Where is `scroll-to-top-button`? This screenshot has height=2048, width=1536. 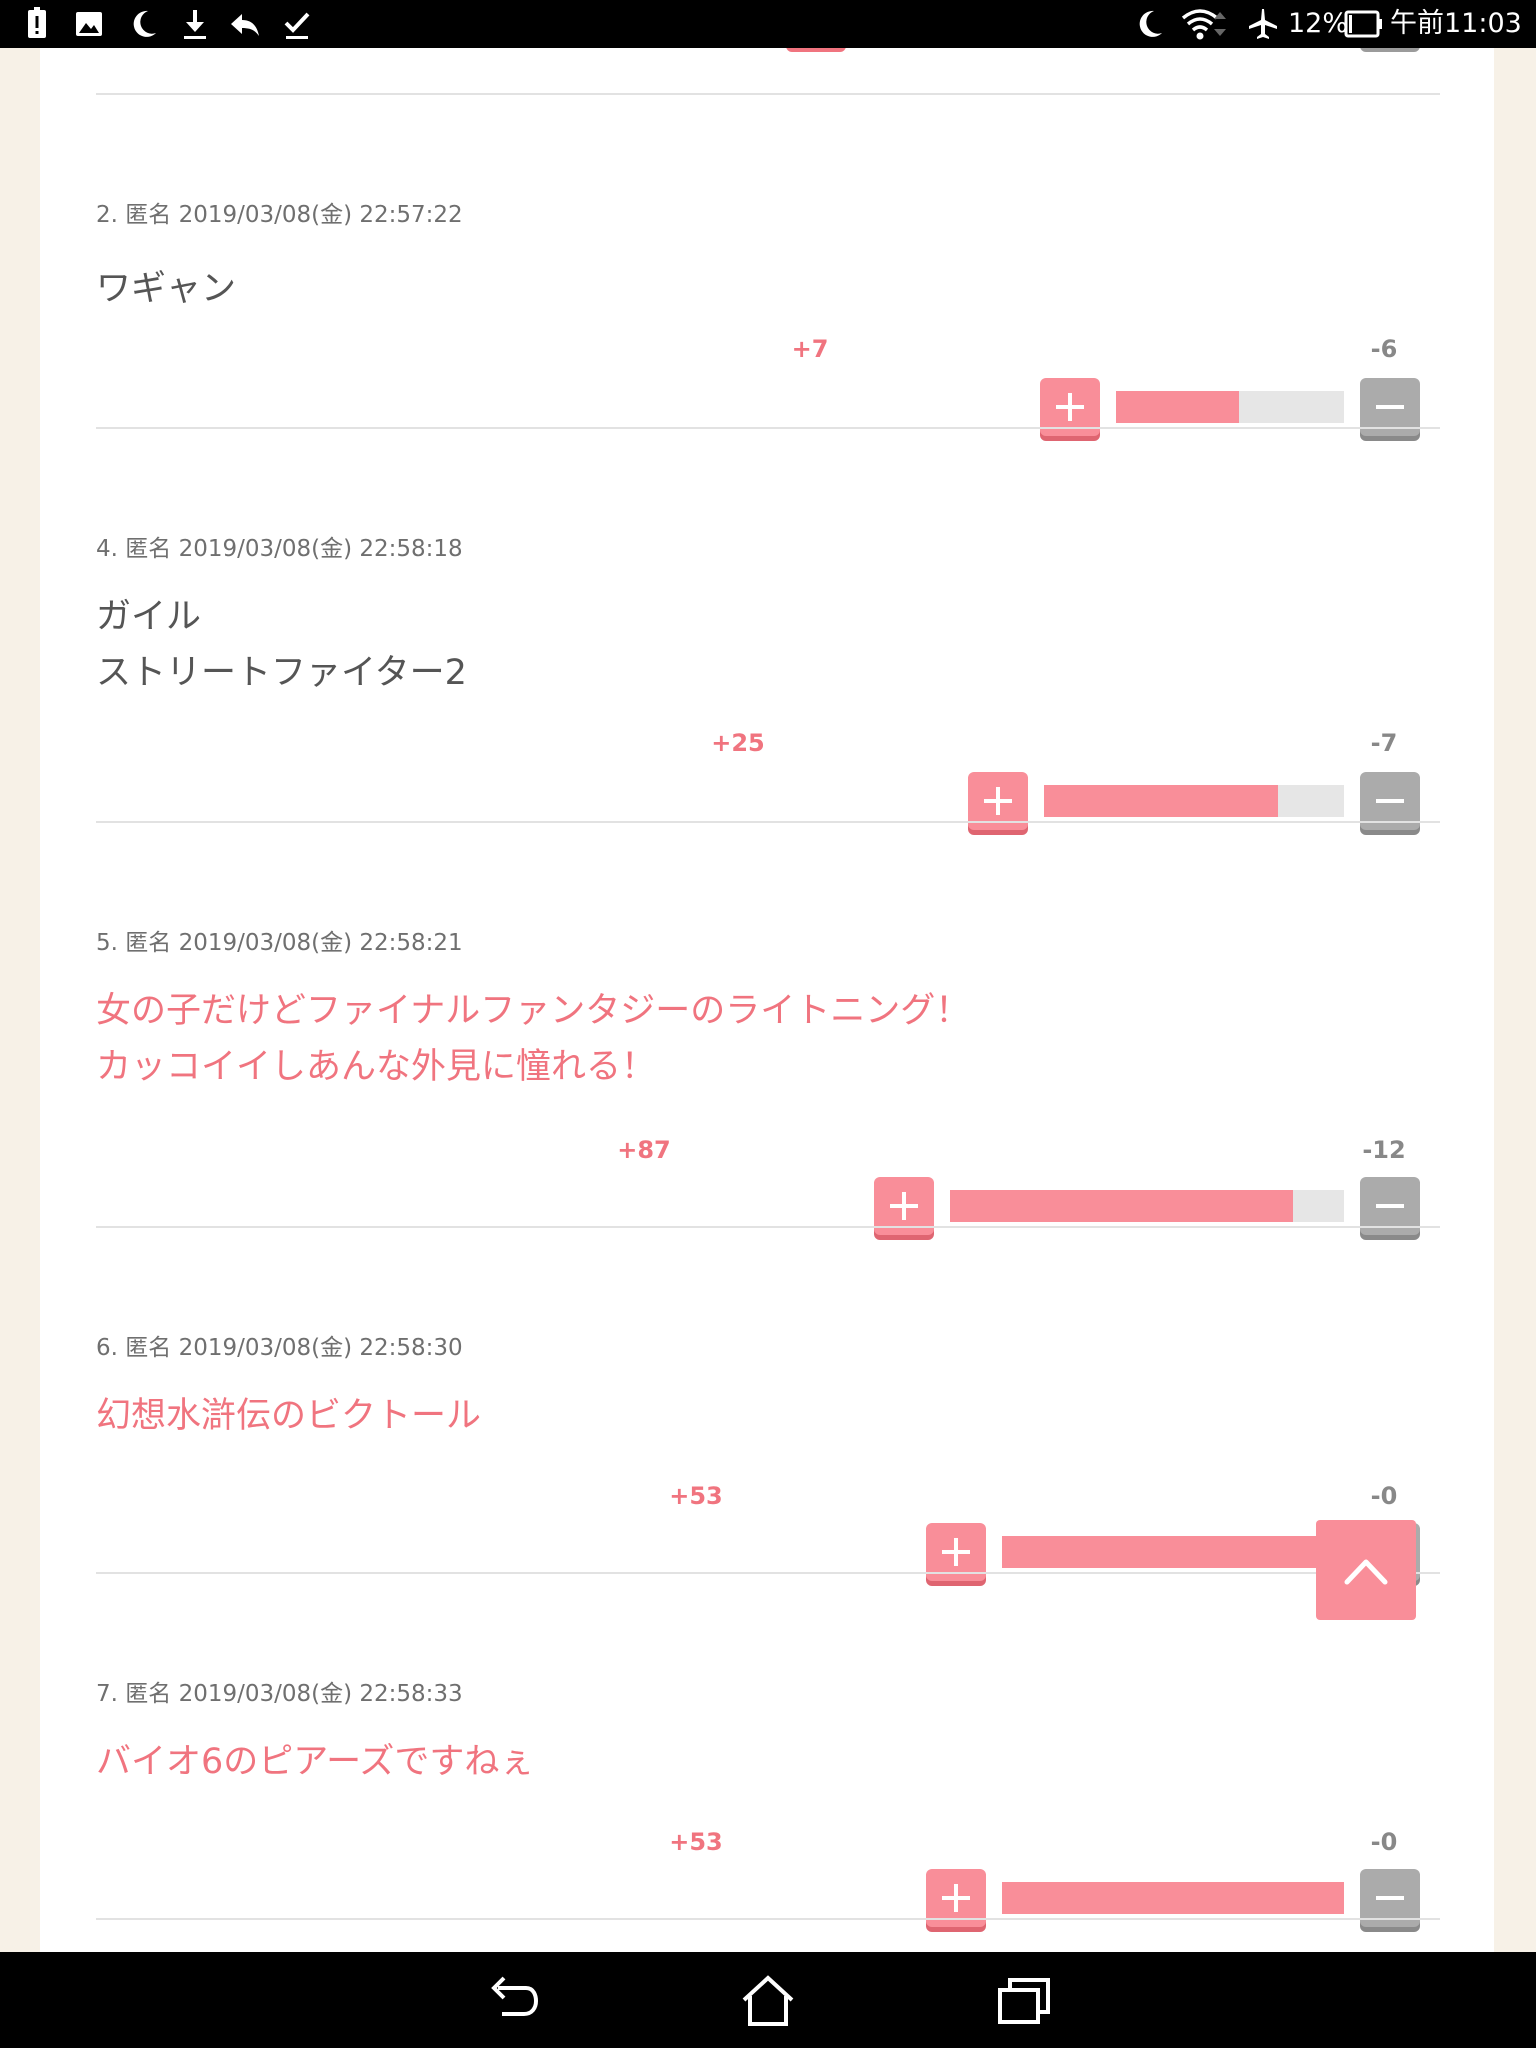
scroll-to-top-button is located at coordinates (1366, 1570).